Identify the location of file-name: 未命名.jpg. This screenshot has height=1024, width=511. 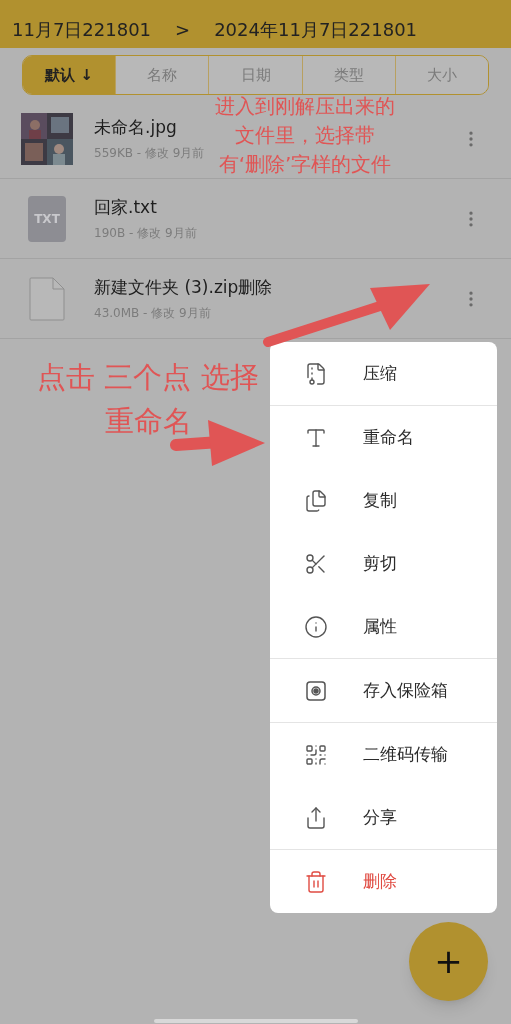
(135, 128).